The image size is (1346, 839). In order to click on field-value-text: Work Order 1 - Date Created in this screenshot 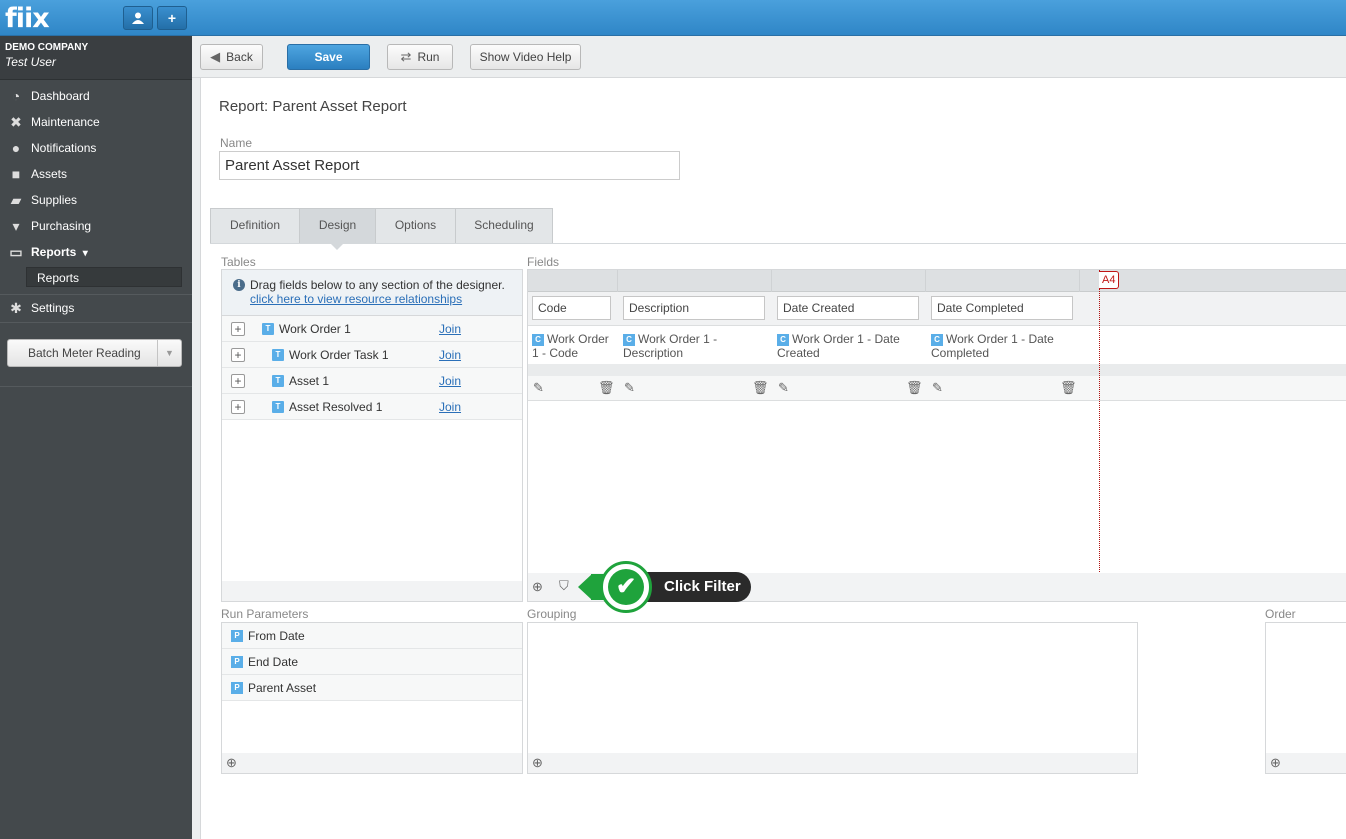, I will do `click(838, 346)`.